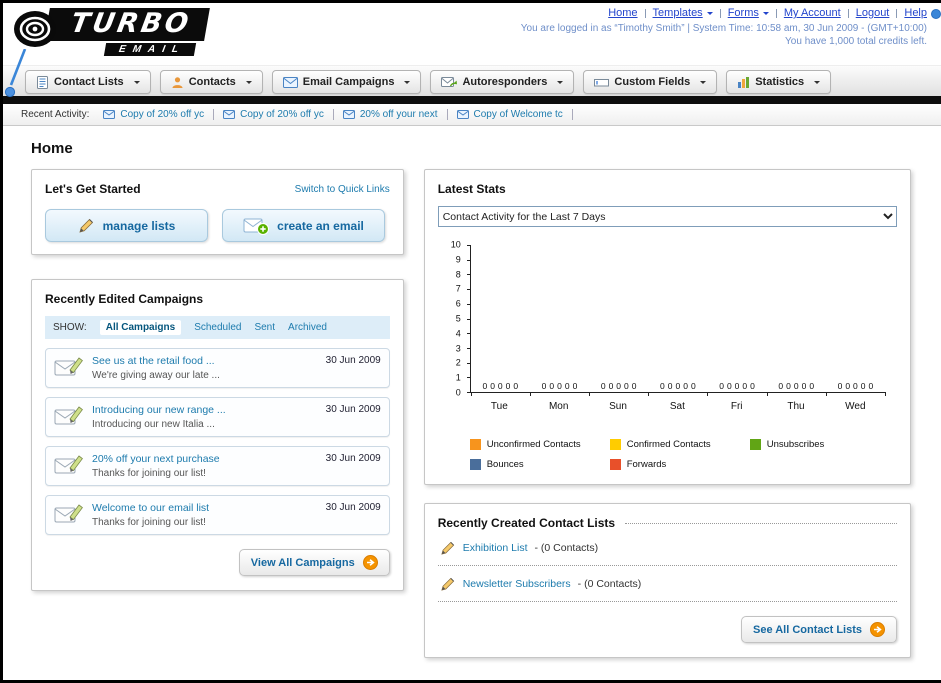  I want to click on contact-list-item: Exhibition List - (0 Contacts), so click(667, 548).